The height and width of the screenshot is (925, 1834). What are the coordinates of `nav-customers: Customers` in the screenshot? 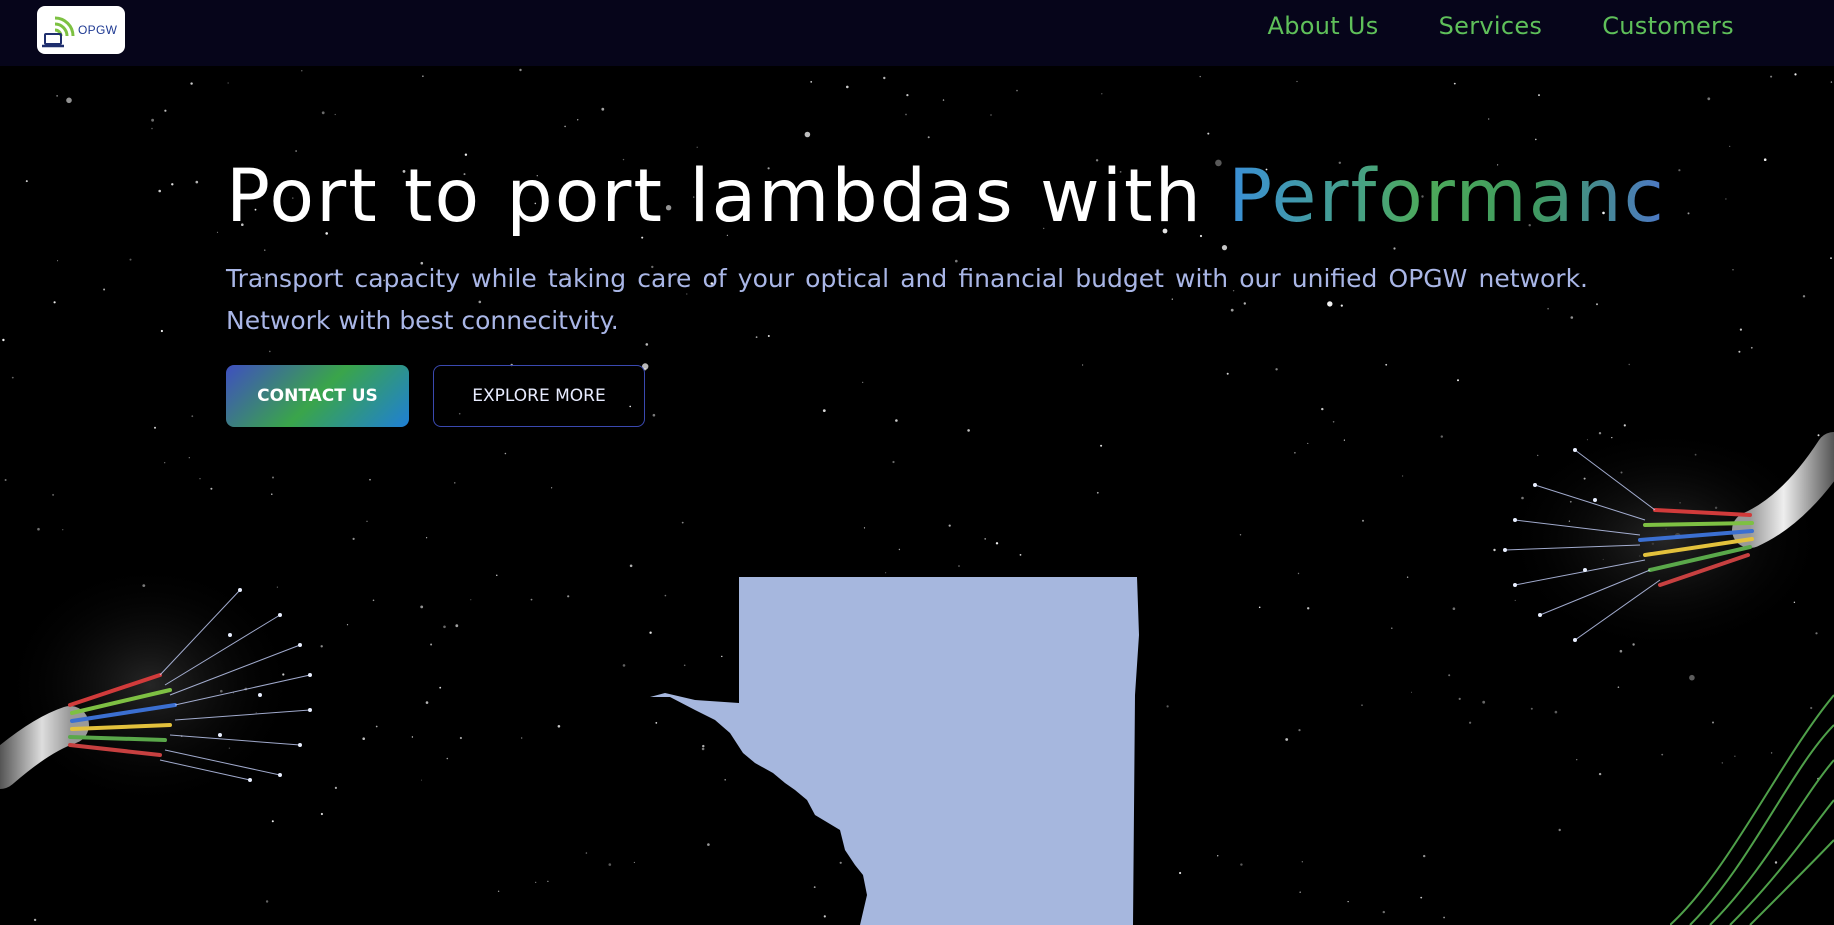 It's located at (1668, 26).